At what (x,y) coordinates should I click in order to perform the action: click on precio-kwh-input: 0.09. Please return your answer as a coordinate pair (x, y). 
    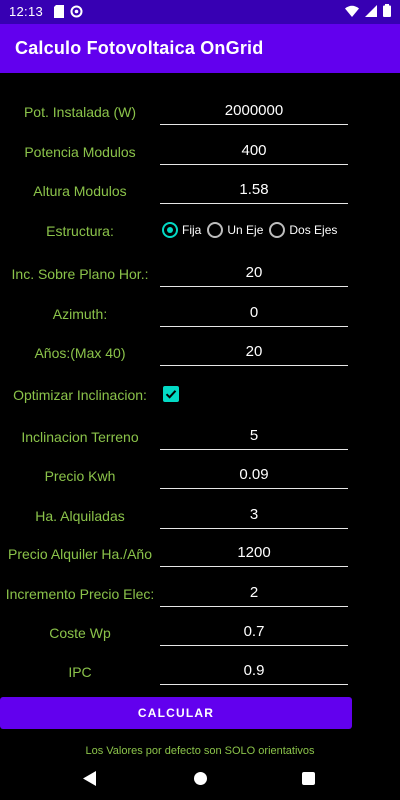
    Looking at the image, I should click on (254, 476).